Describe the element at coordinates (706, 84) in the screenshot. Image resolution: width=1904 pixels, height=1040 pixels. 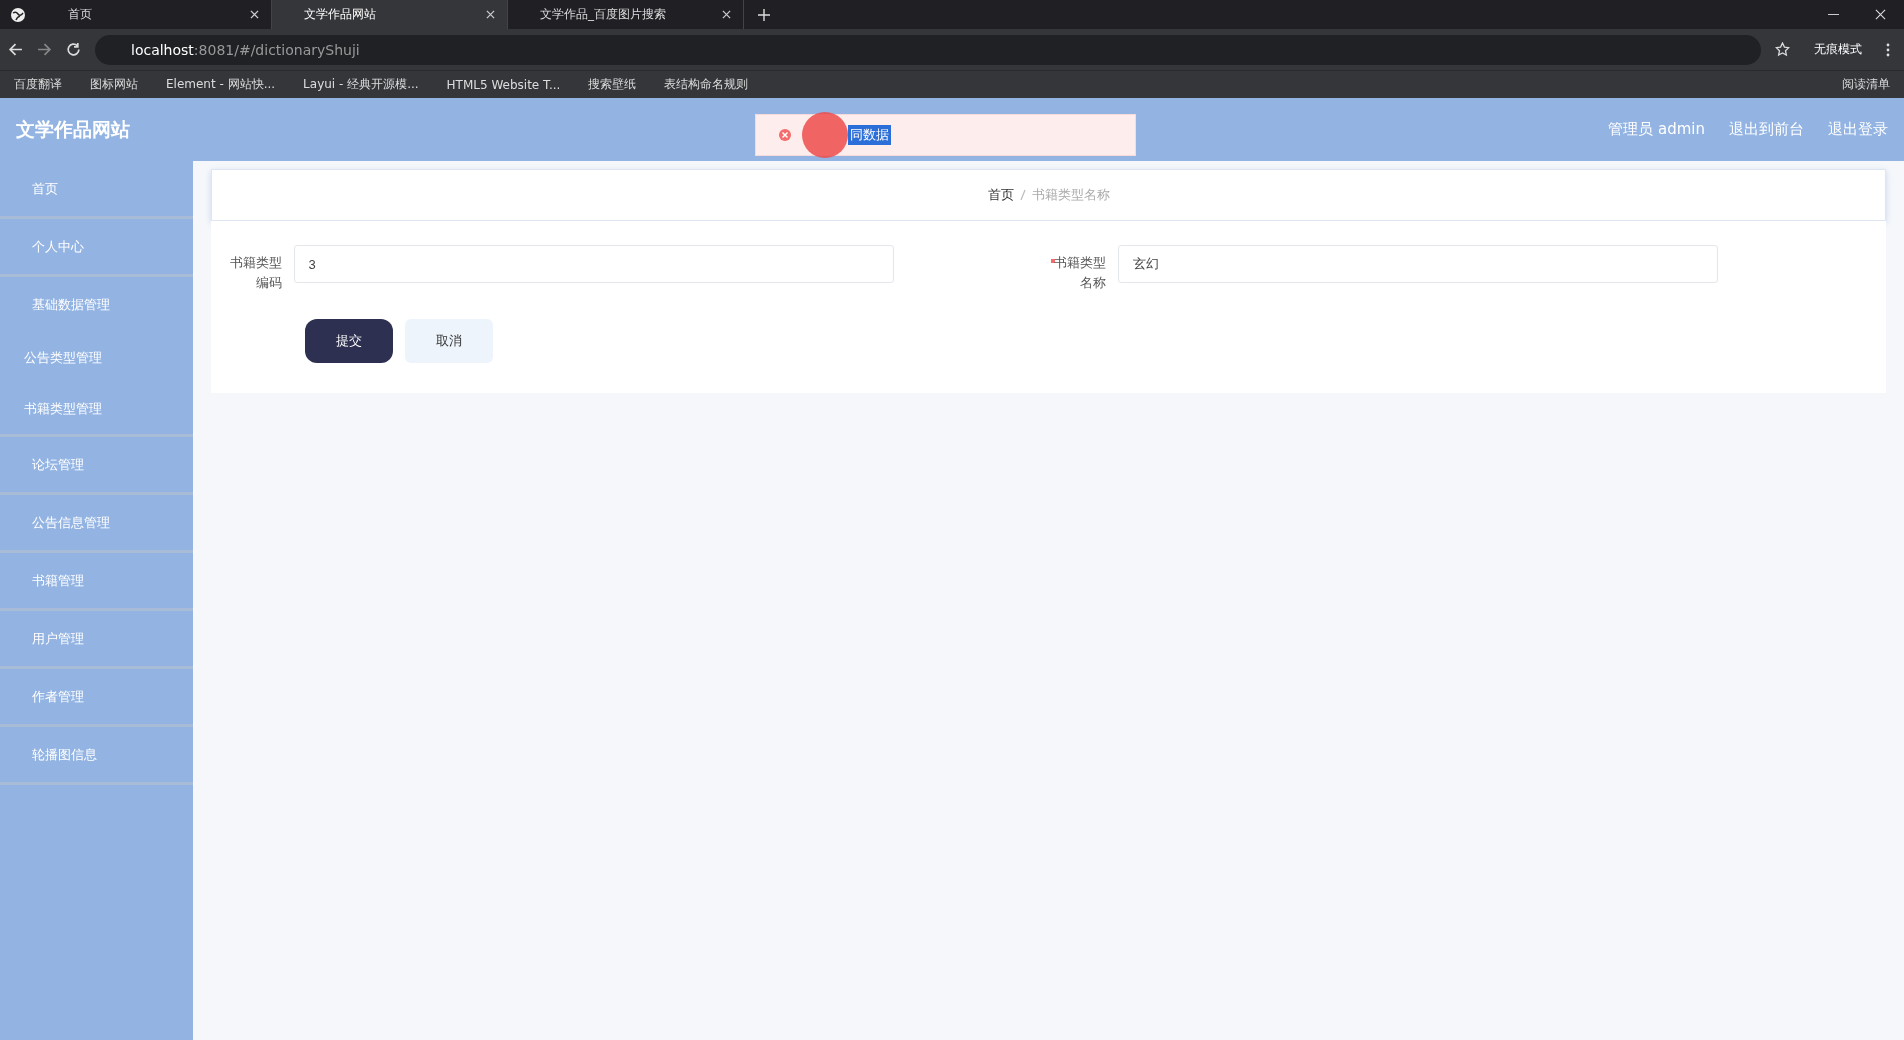
I see `bookmark: 表结构命名规则` at that location.